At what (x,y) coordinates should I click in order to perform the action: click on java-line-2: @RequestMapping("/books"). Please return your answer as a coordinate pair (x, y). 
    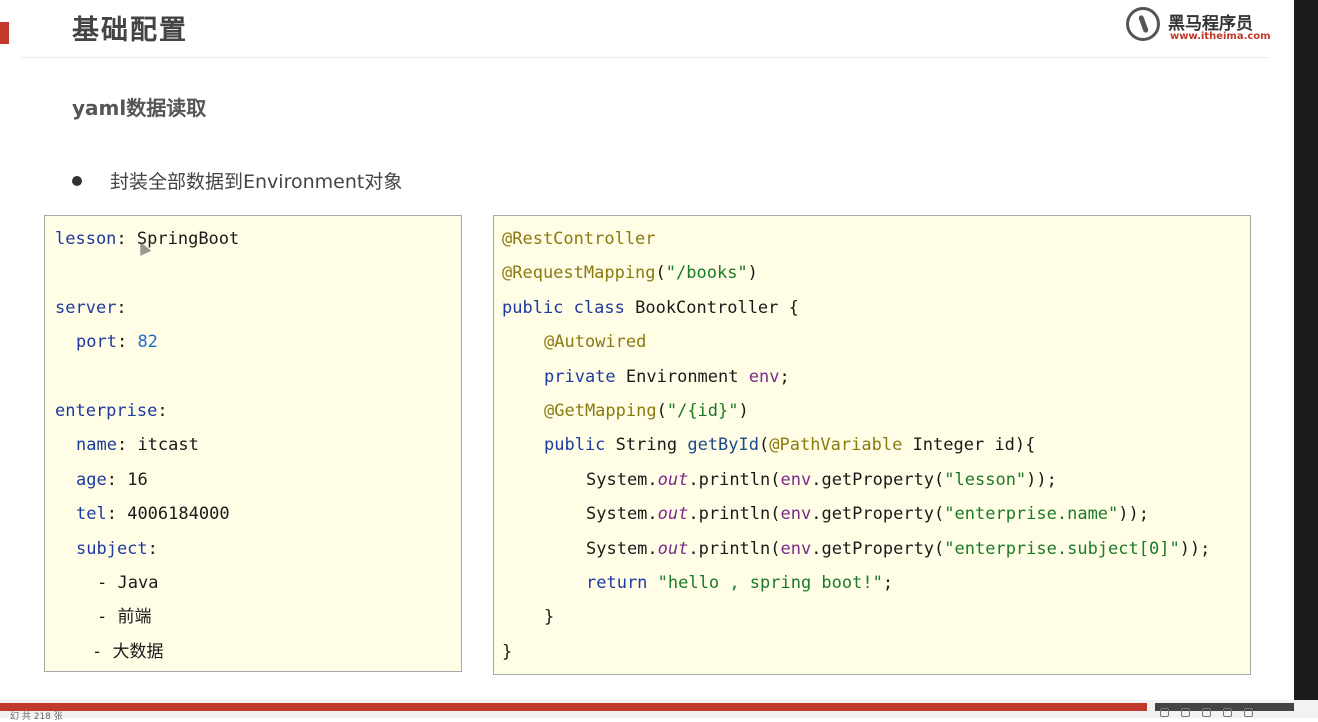
    Looking at the image, I should click on (630, 273).